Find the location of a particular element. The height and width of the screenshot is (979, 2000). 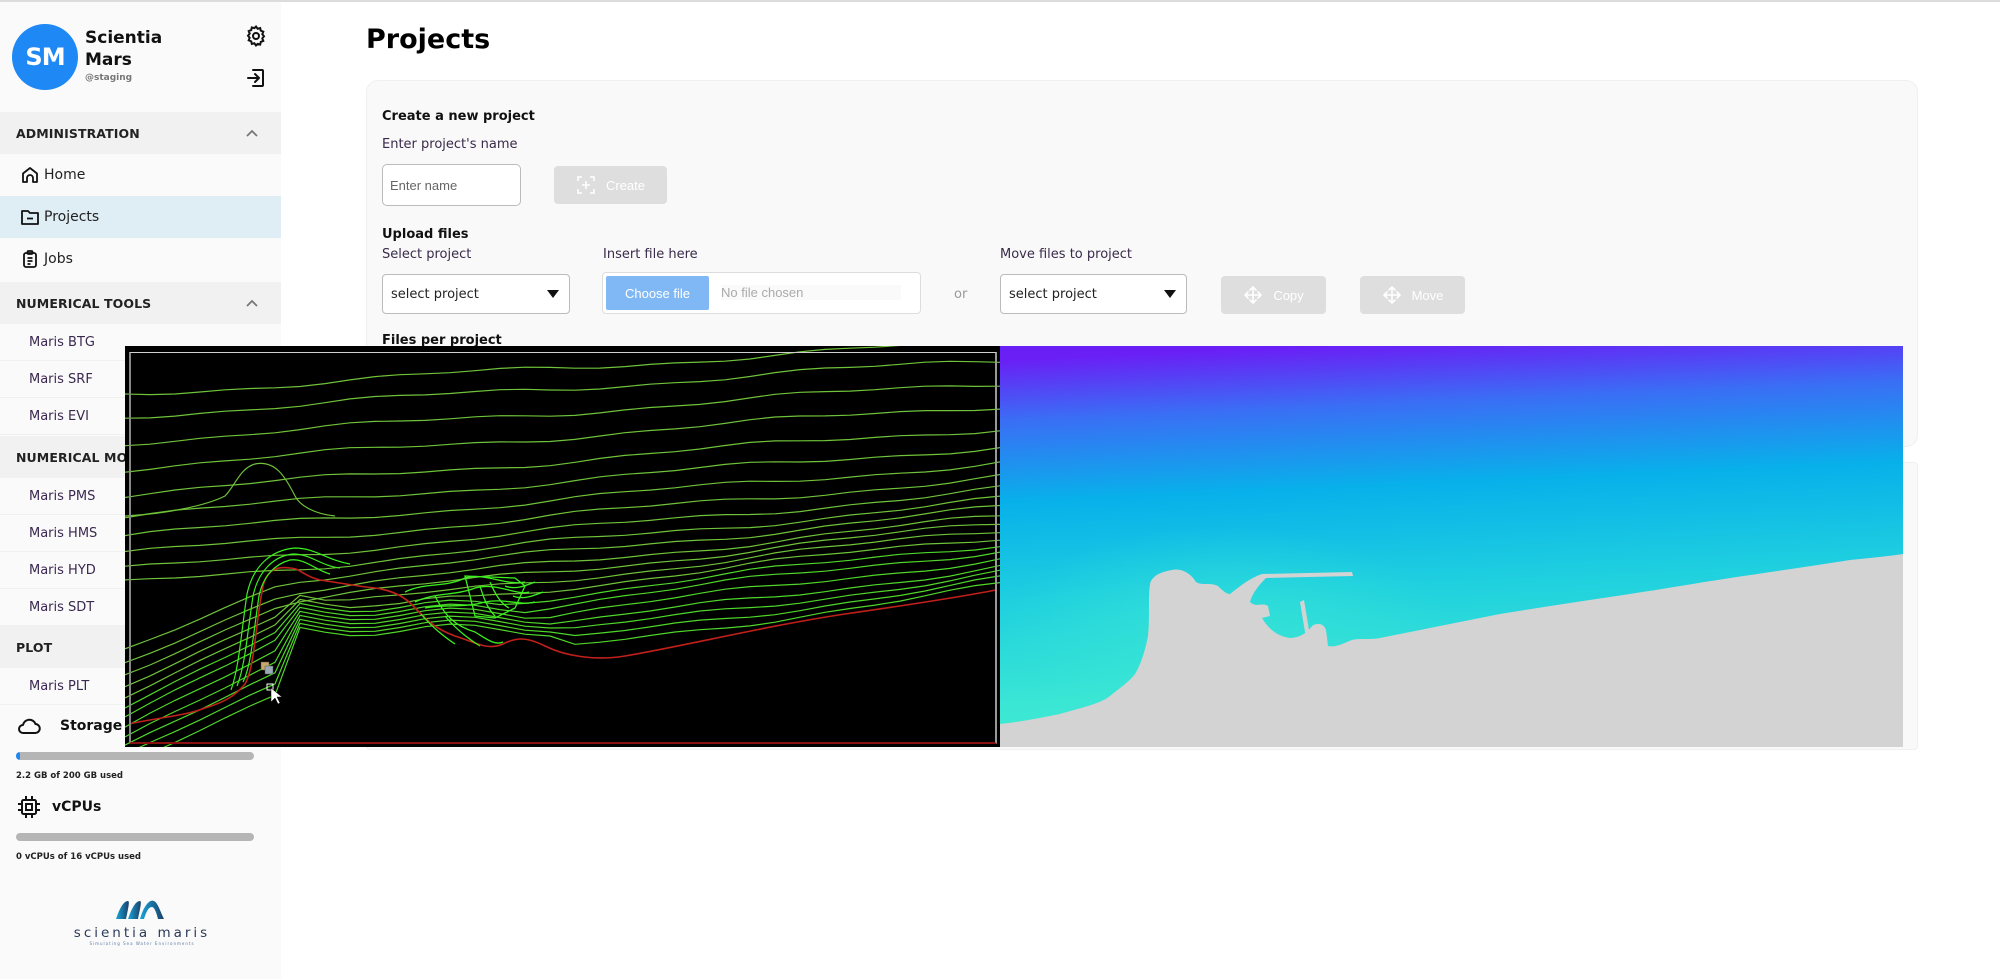

file-status: No file chosen is located at coordinates (811, 292).